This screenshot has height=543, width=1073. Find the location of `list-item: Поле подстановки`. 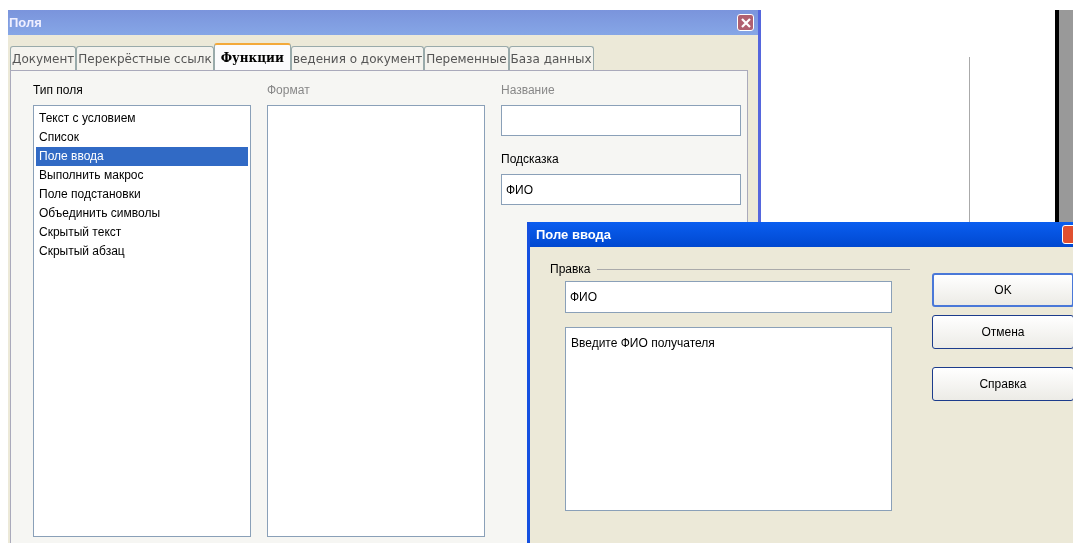

list-item: Поле подстановки is located at coordinates (142, 194).